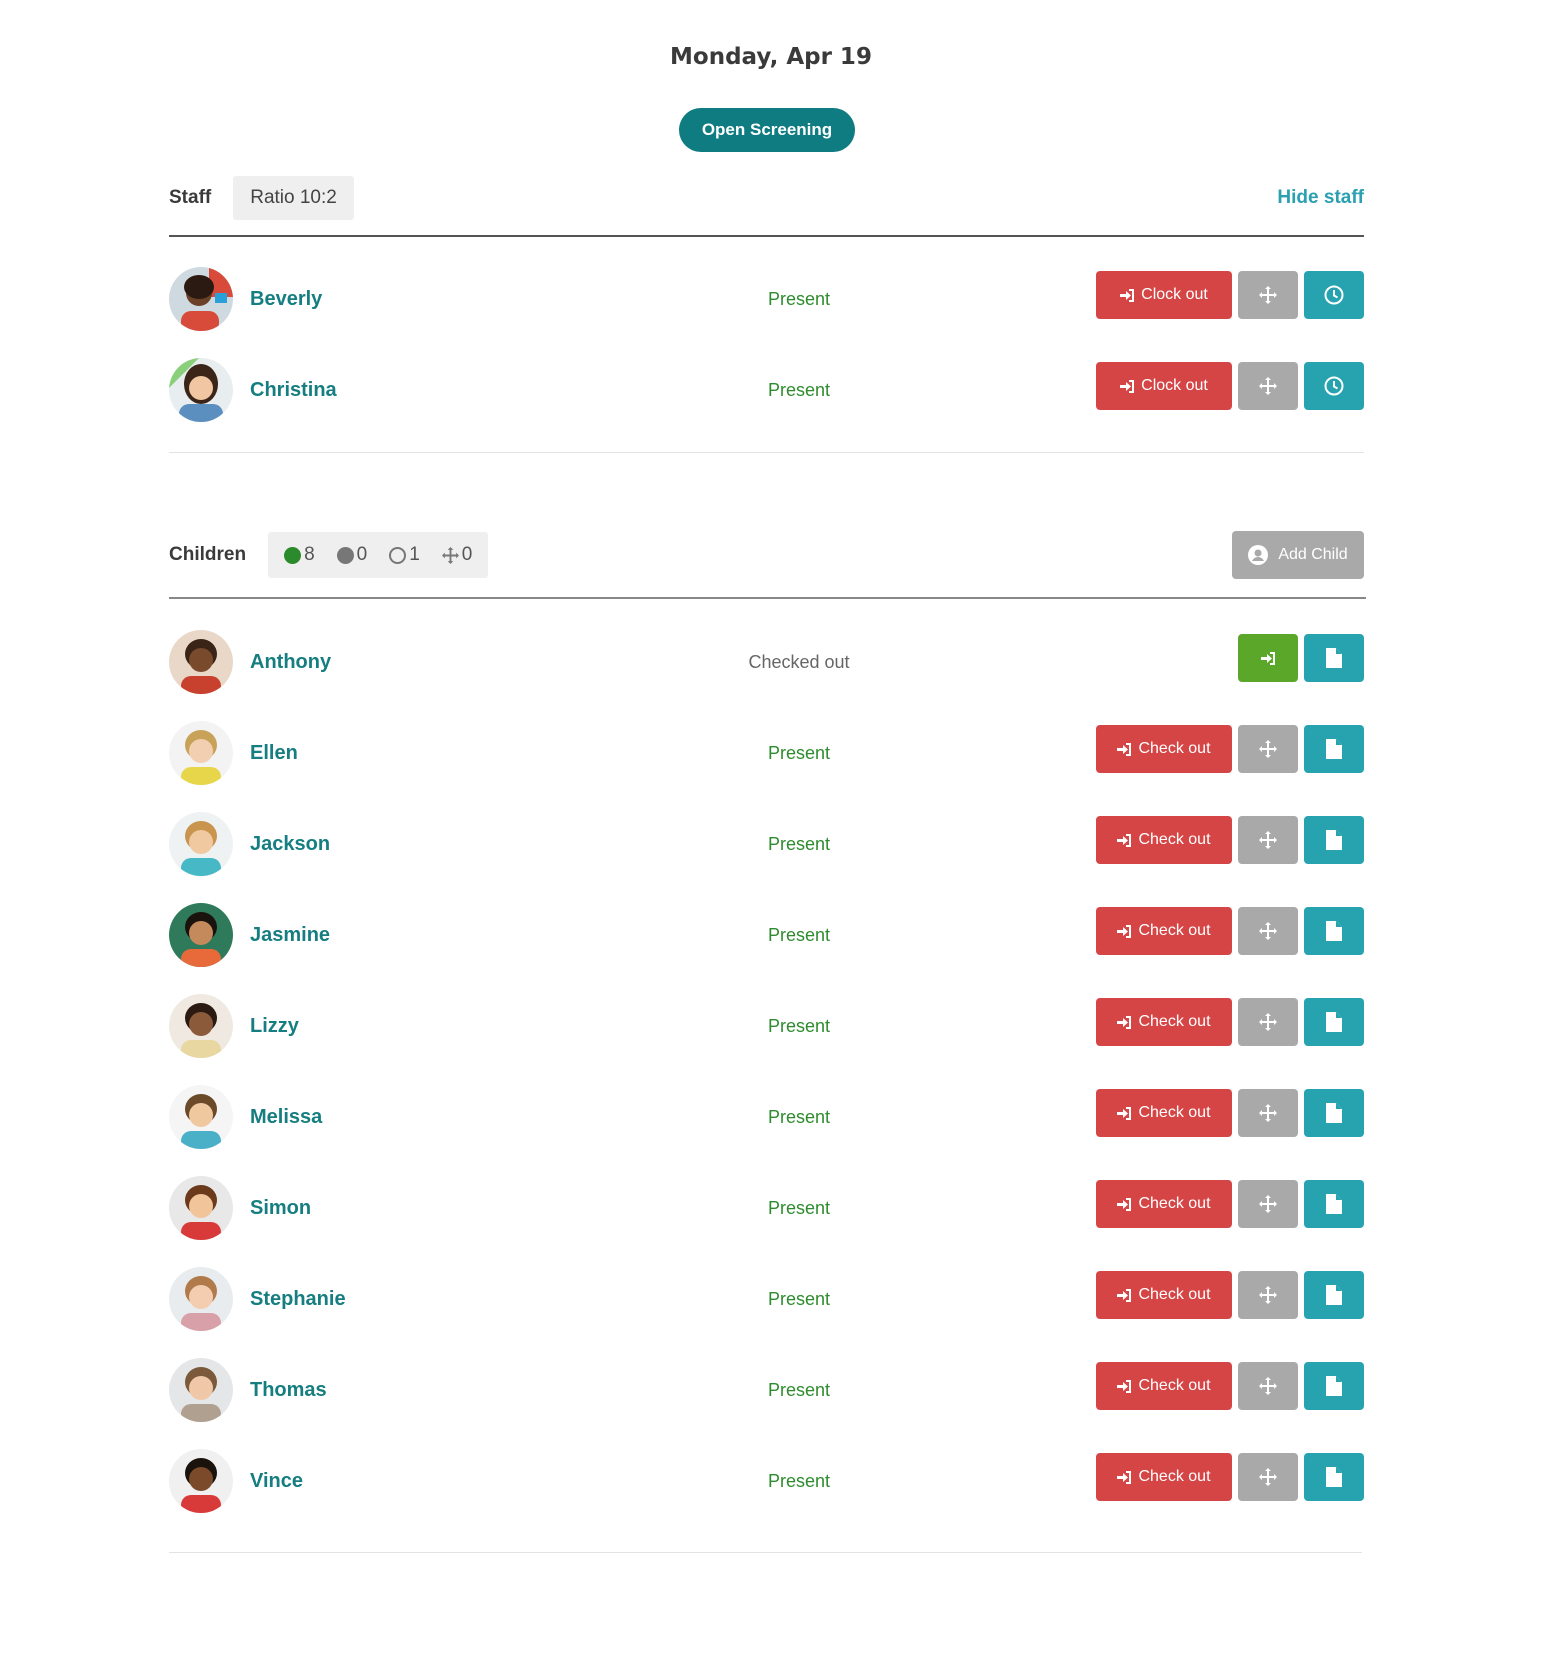 Image resolution: width=1542 pixels, height=1655 pixels. What do you see at coordinates (766, 236) in the screenshot?
I see `staff-divider` at bounding box center [766, 236].